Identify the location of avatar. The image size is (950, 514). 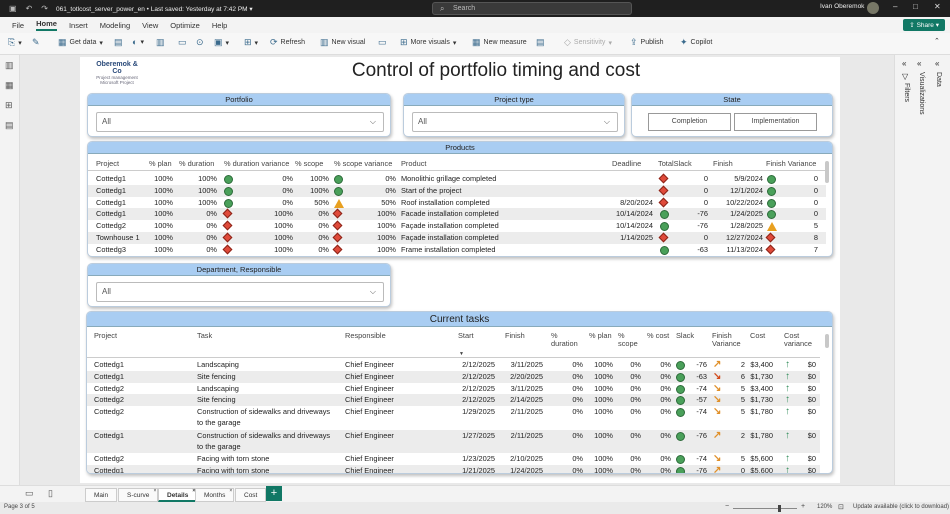
(873, 8).